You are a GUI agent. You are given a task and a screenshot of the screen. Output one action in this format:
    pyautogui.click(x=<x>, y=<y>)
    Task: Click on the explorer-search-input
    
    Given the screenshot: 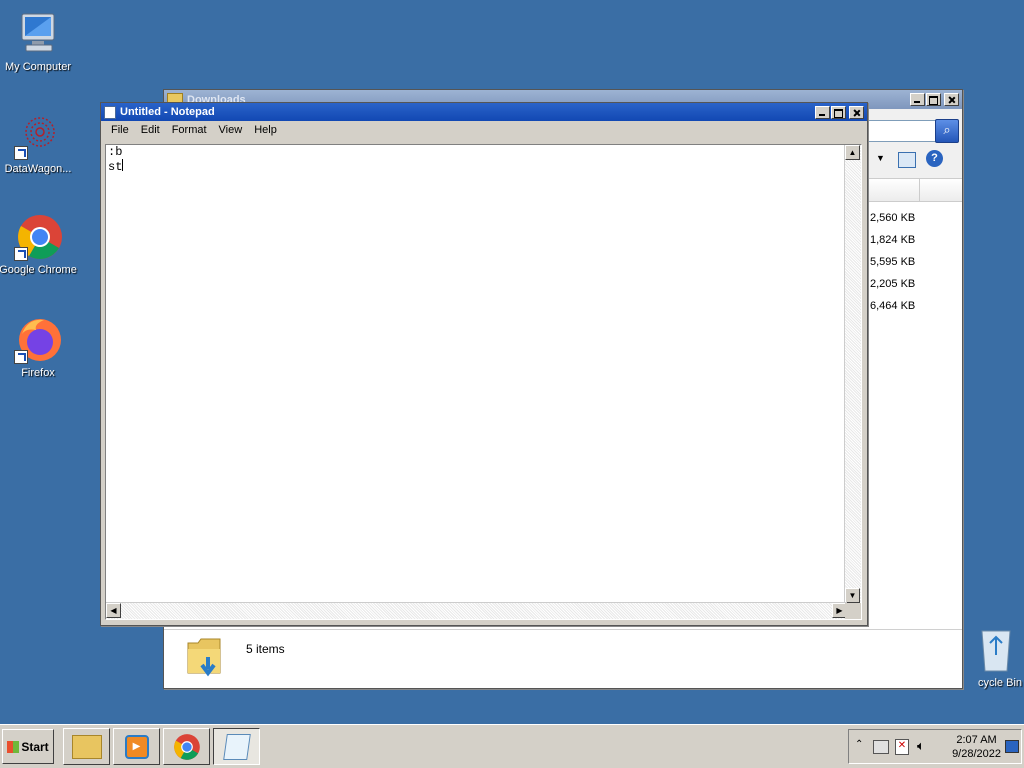 What is the action you would take?
    pyautogui.click(x=902, y=131)
    